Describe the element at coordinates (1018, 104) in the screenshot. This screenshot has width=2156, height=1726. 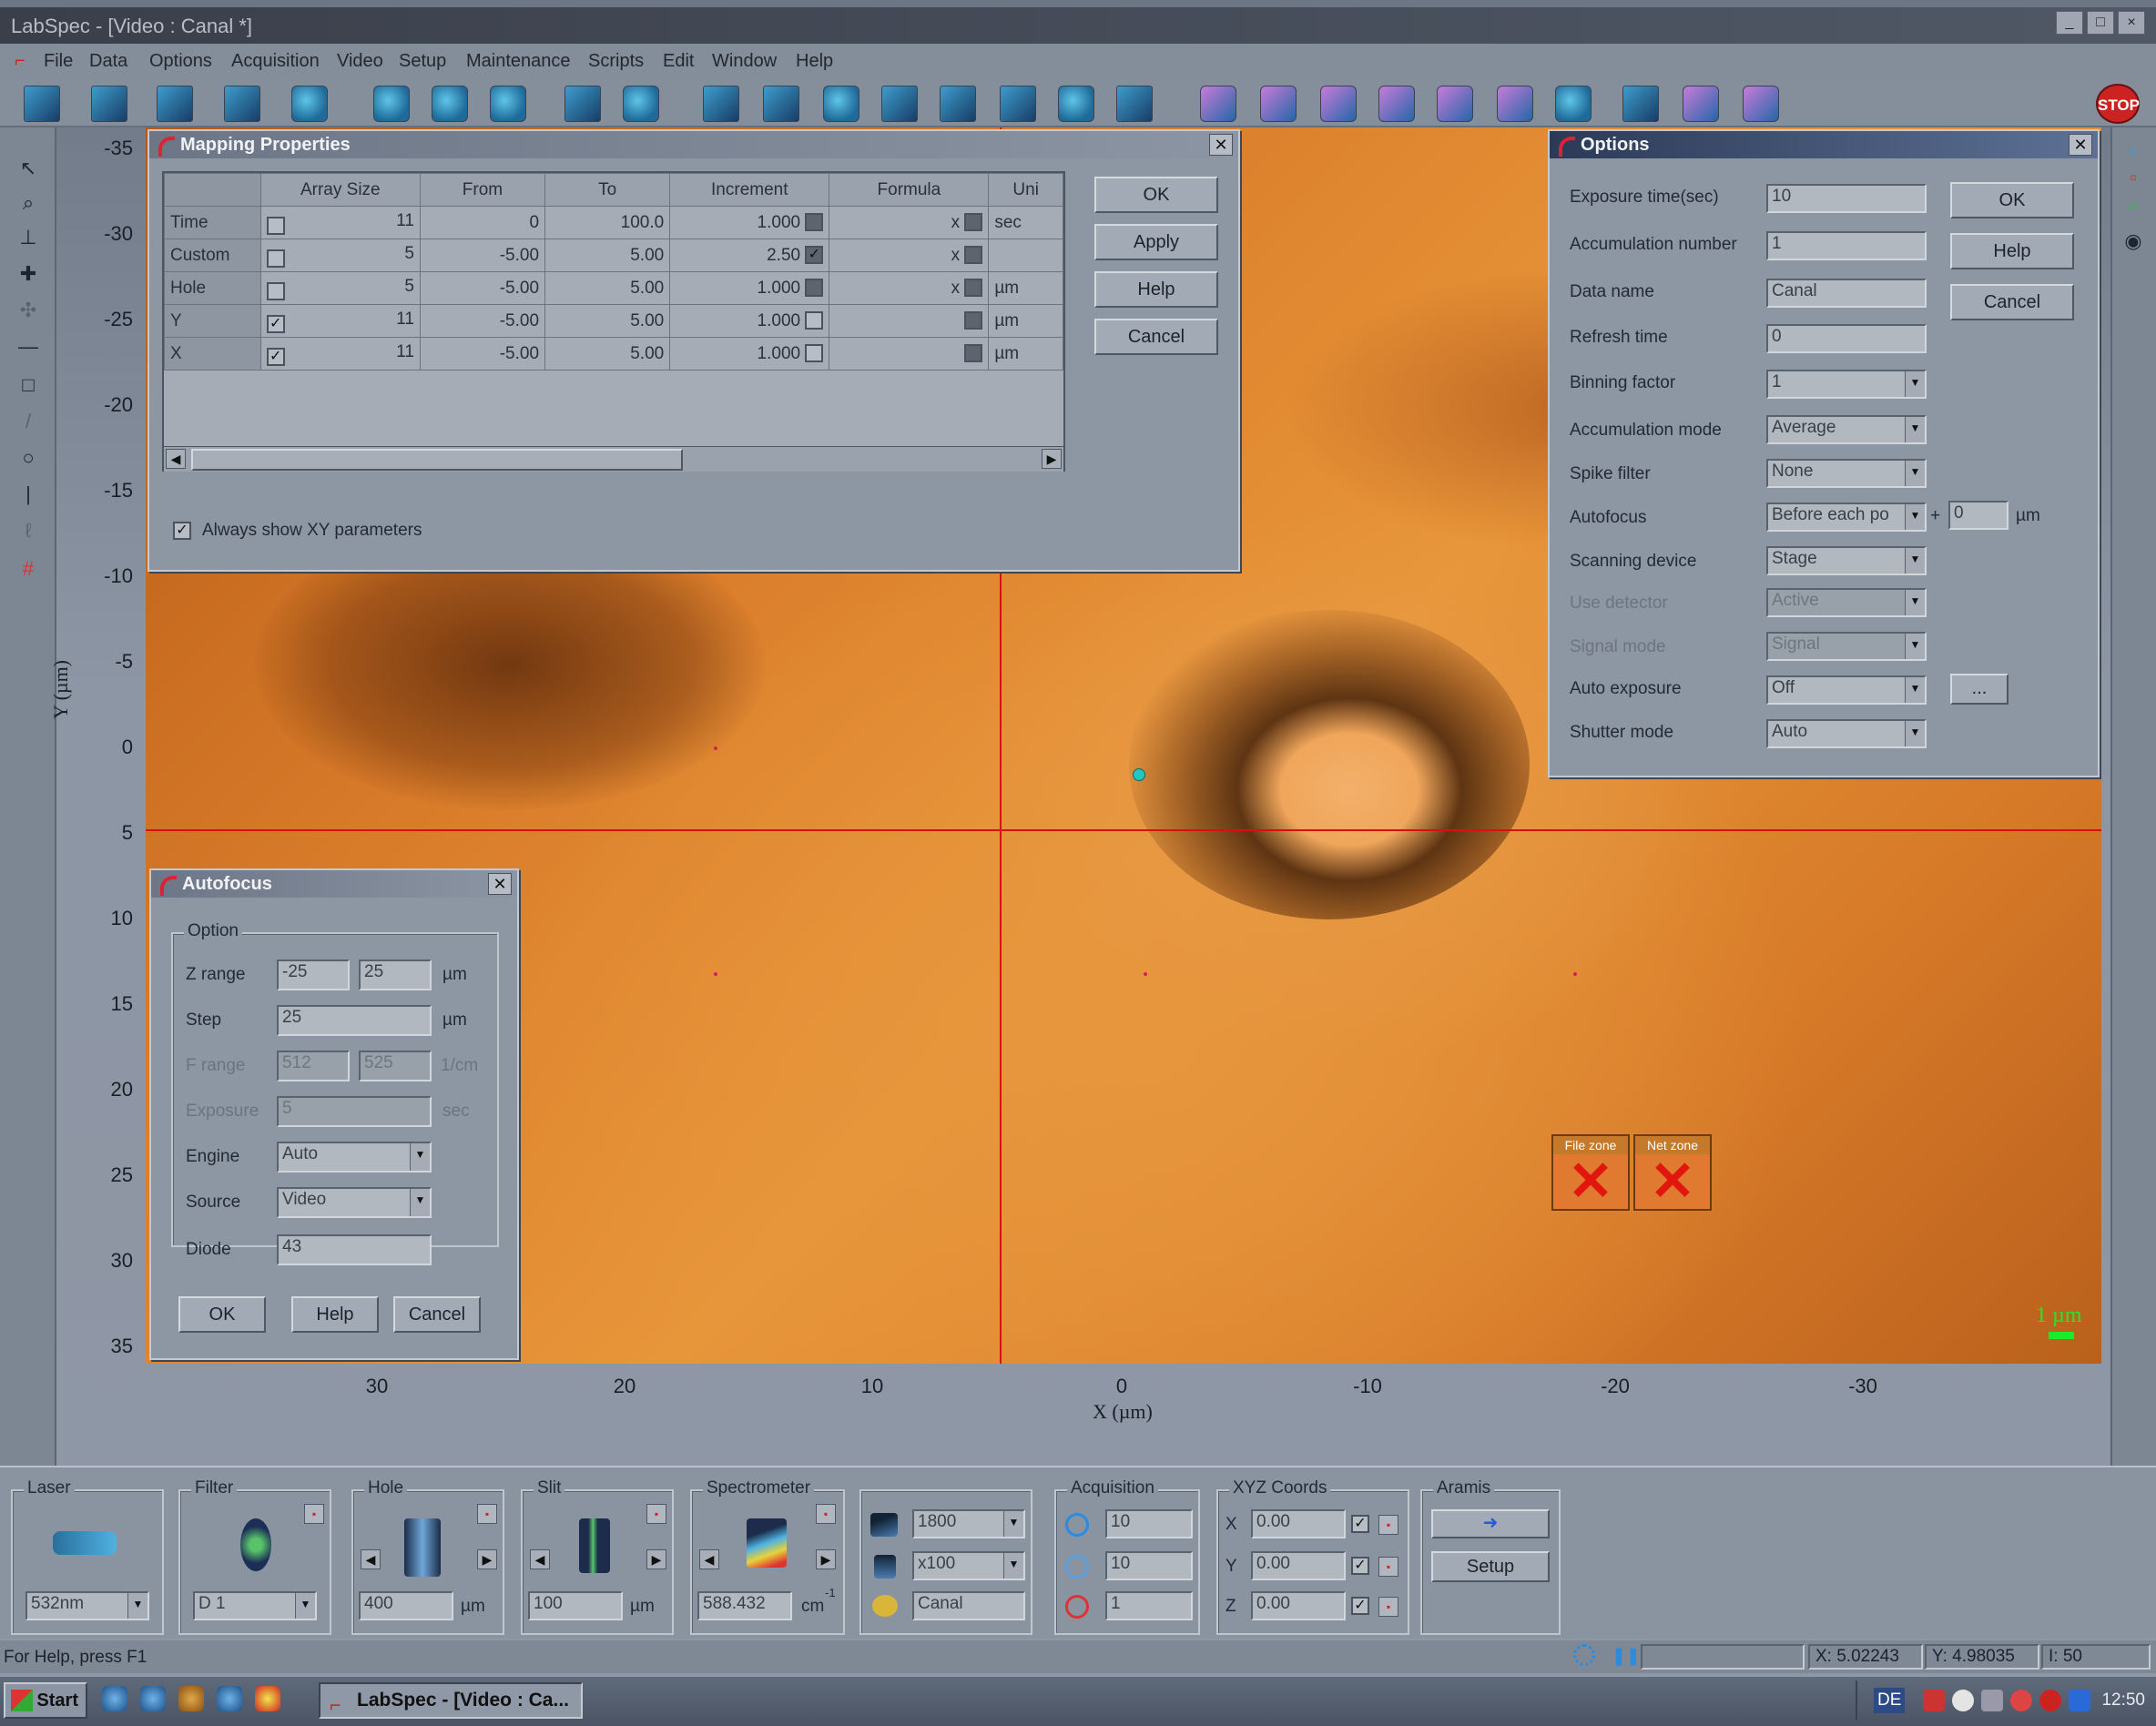
I see `plot-icon` at that location.